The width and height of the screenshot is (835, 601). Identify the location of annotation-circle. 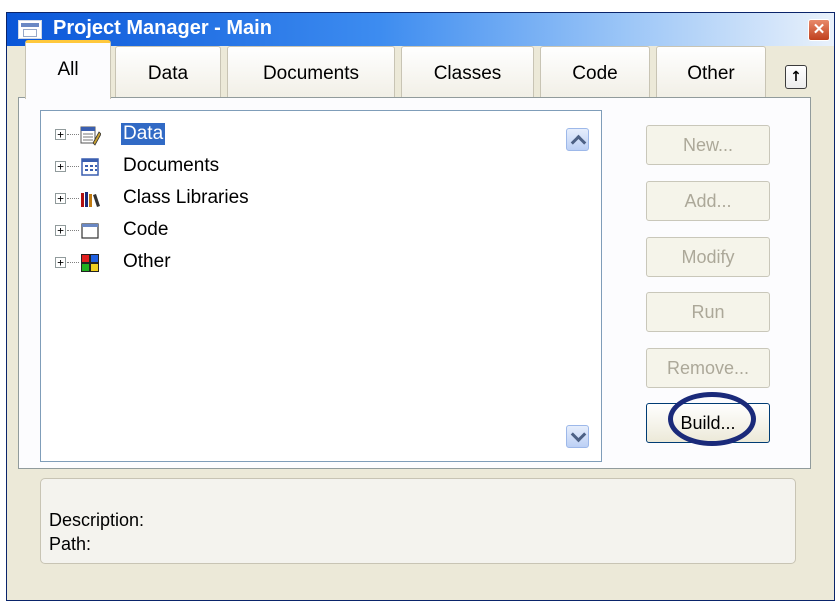
(712, 419).